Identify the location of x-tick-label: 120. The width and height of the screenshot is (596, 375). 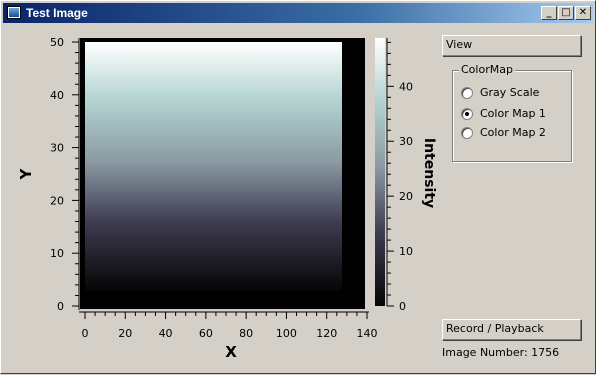
(326, 333).